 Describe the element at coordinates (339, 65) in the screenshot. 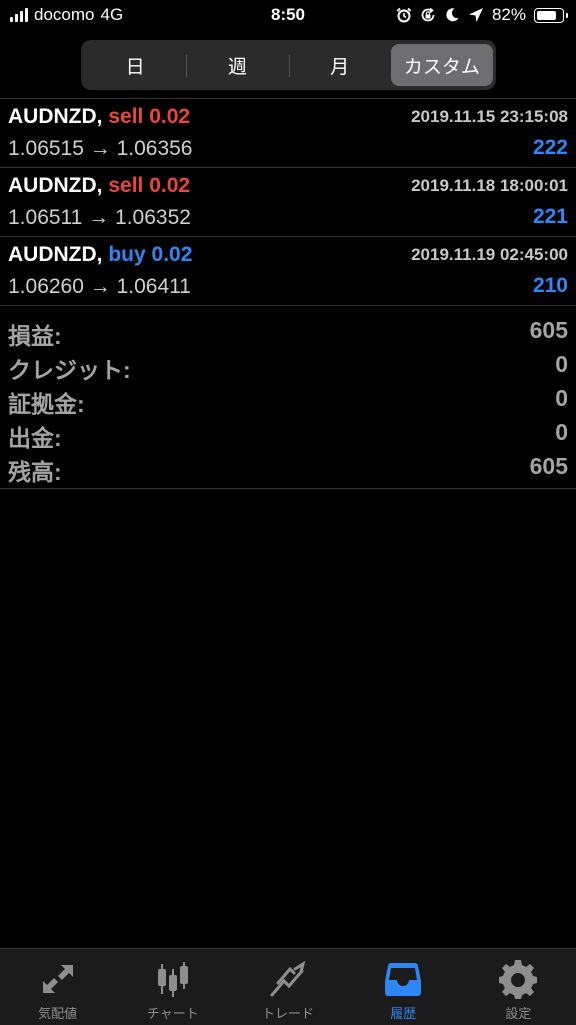

I see `segment-2: 月` at that location.